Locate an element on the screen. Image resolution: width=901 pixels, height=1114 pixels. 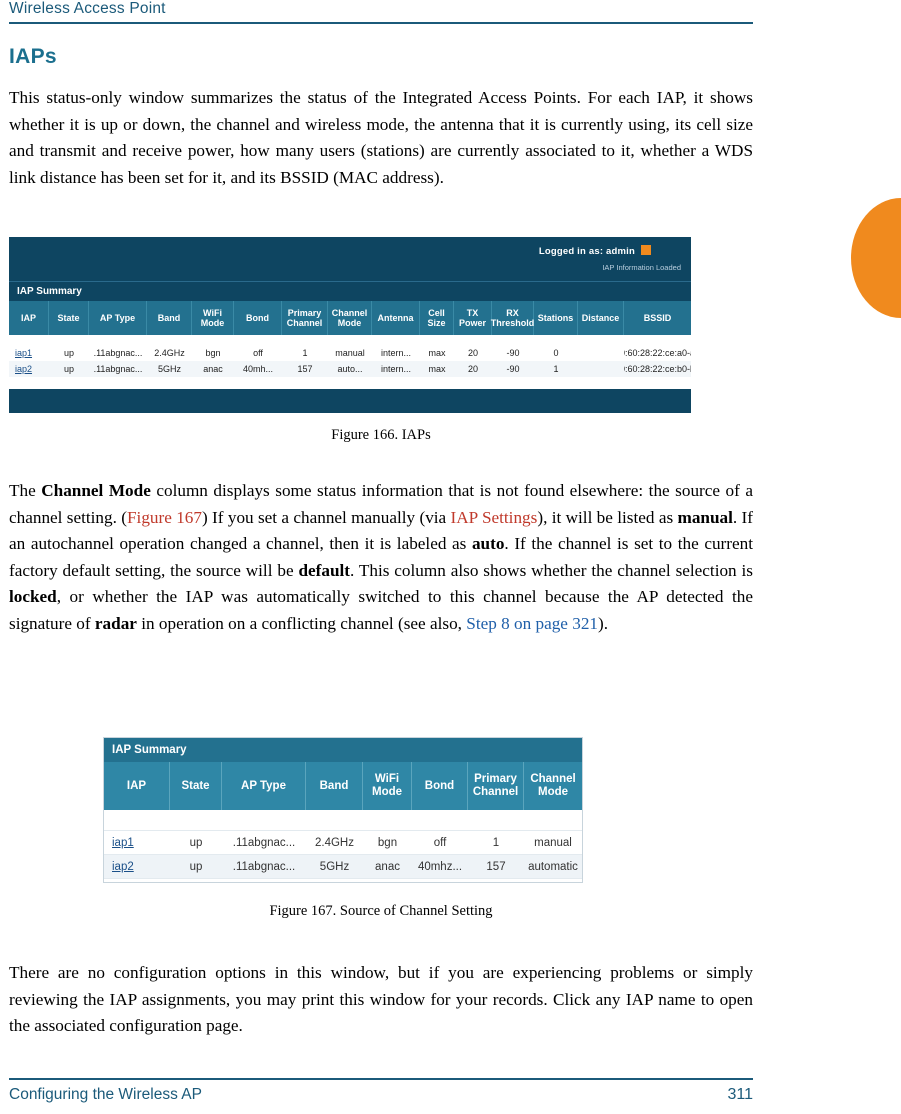
fig167-r0-band: 2.4GHz is located at coordinates (334, 842).